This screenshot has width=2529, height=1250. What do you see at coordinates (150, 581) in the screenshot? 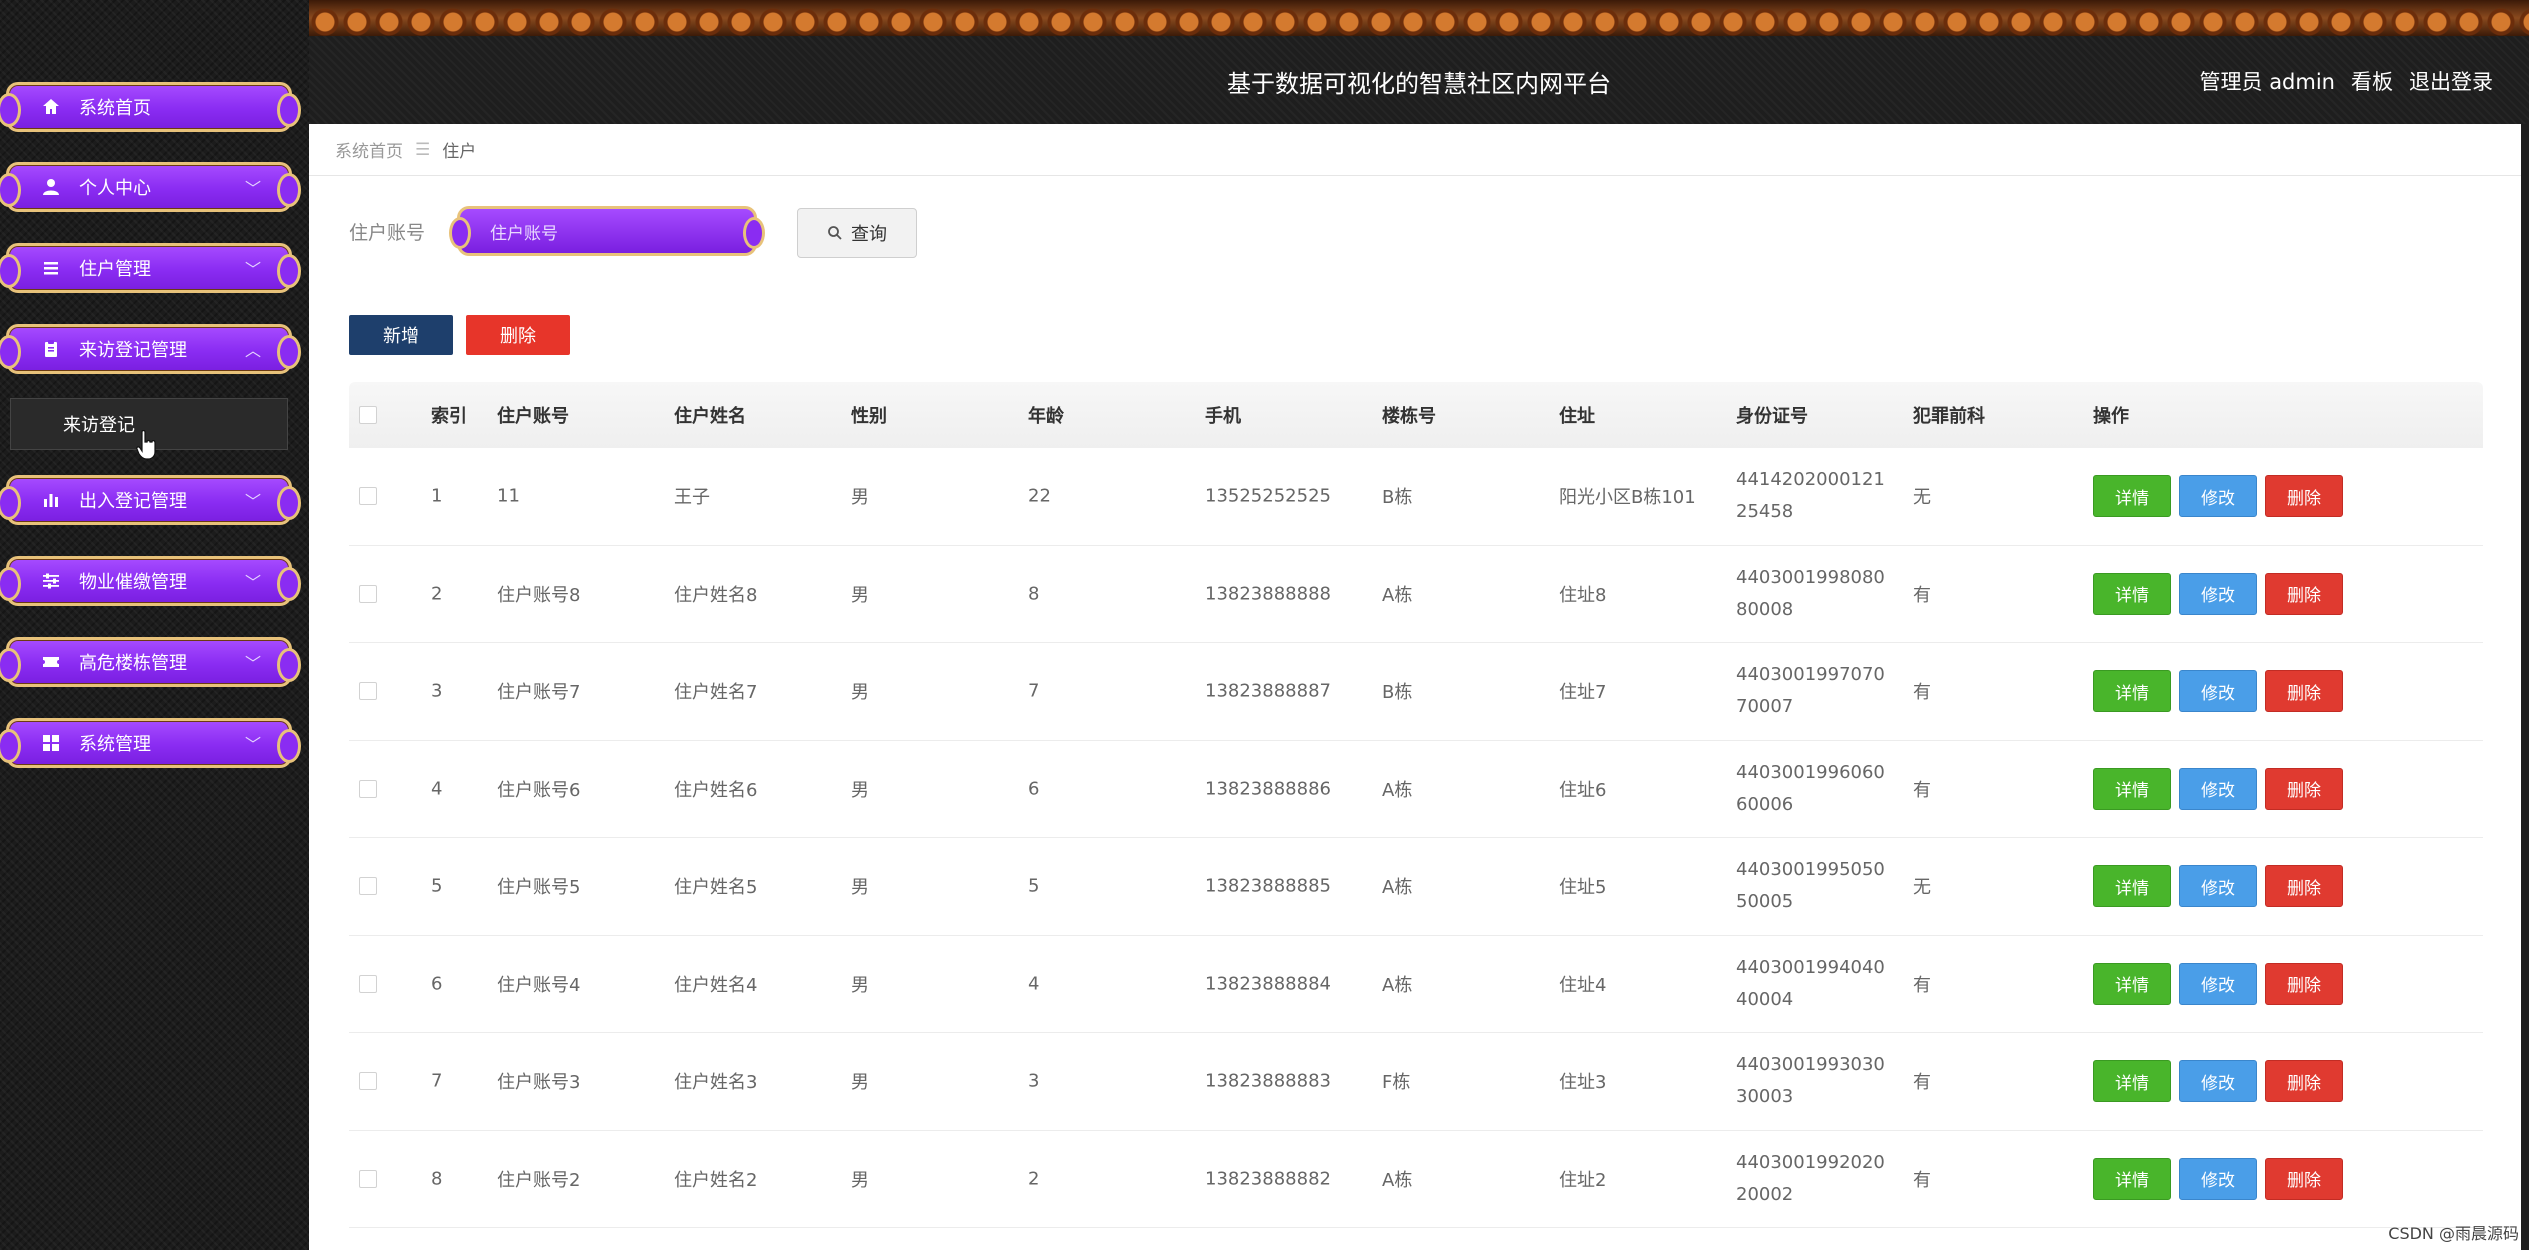
I see `sidebar-item-6: 物业催缴管理 ﹀` at bounding box center [150, 581].